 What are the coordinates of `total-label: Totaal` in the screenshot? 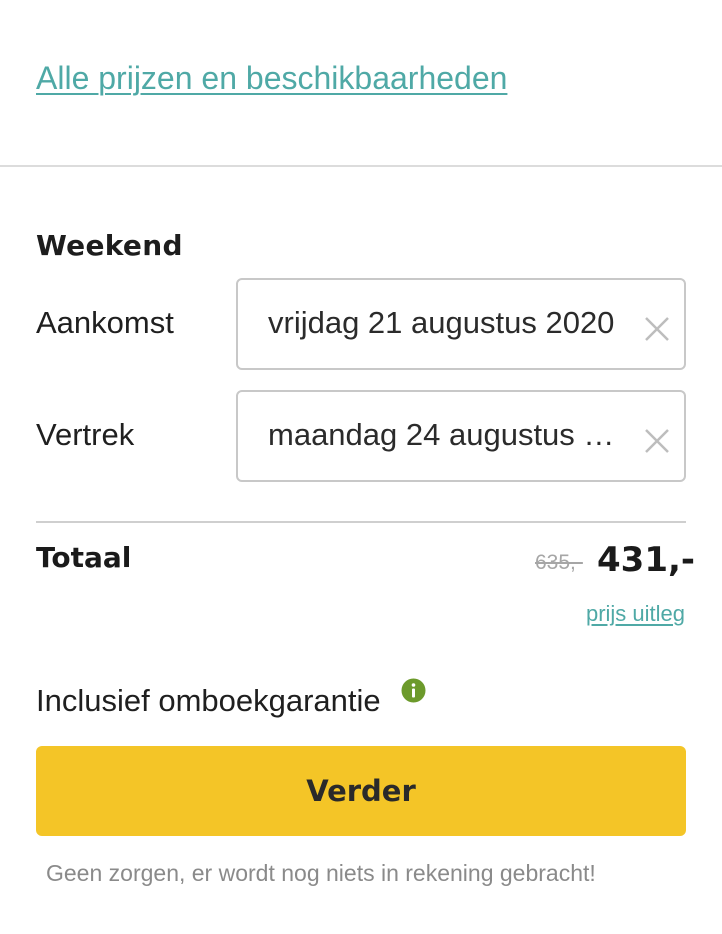 It's located at (84, 557).